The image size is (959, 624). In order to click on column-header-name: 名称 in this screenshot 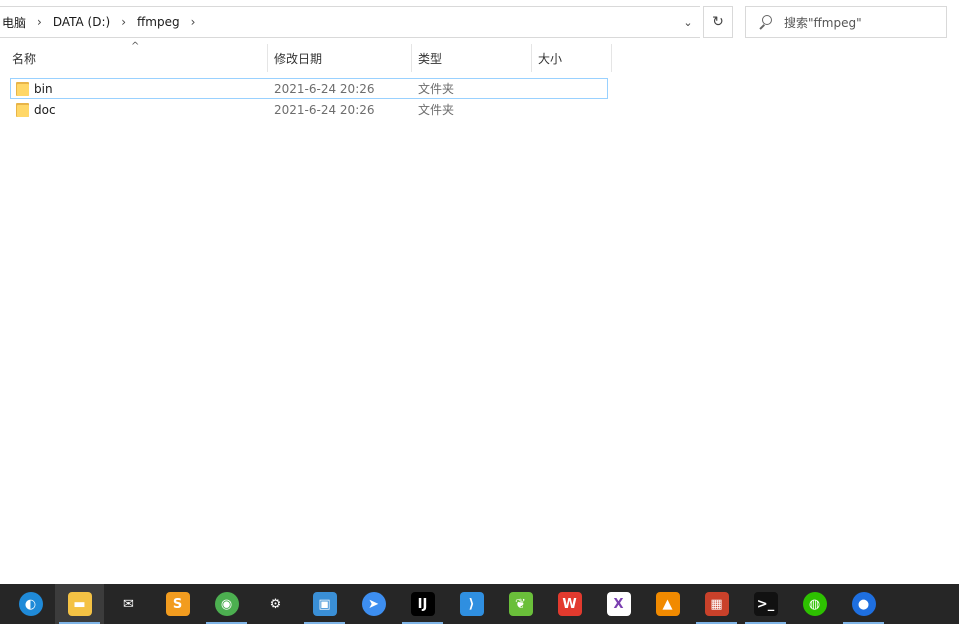, I will do `click(137, 58)`.